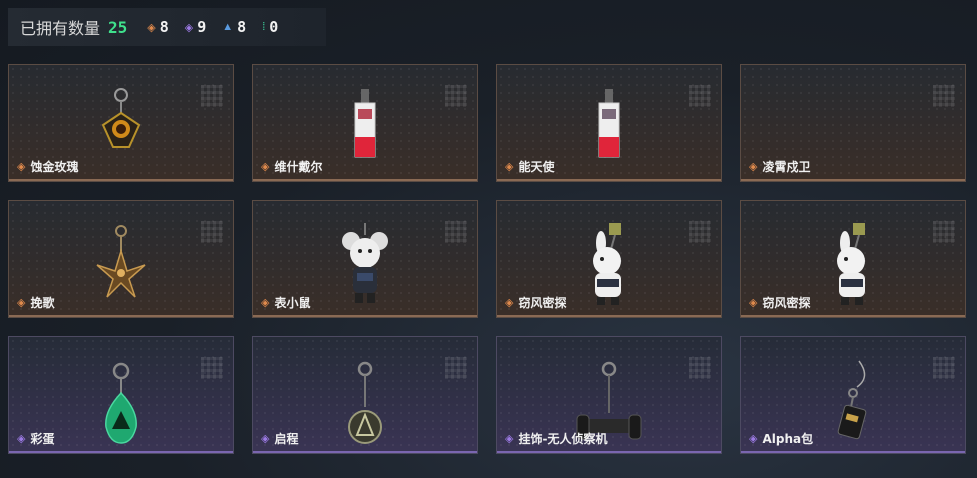 Image resolution: width=977 pixels, height=478 pixels. Describe the element at coordinates (853, 123) in the screenshot. I see `charm-card: ◈ 凌霄戍卫` at that location.